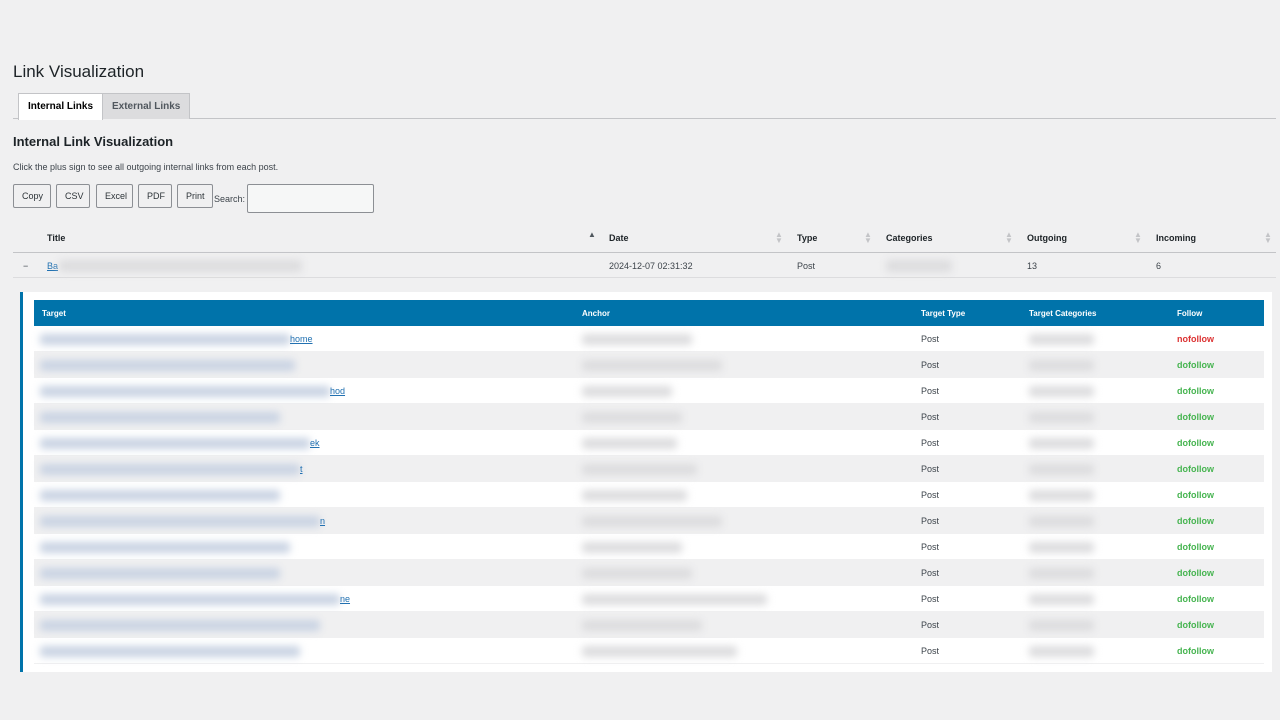 This screenshot has width=1280, height=720. I want to click on table-row: ek Post dofollow, so click(649, 443).